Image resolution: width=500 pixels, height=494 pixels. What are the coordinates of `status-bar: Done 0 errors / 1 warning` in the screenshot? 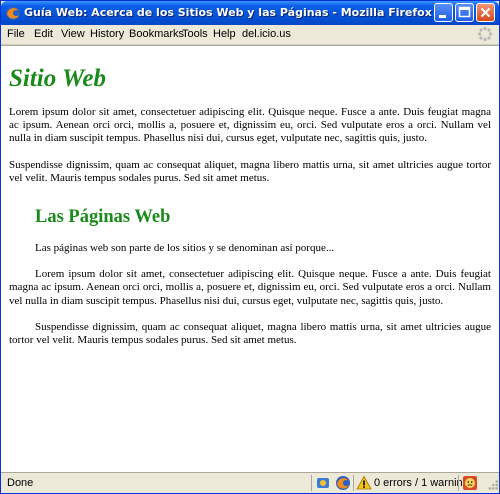 It's located at (250, 482).